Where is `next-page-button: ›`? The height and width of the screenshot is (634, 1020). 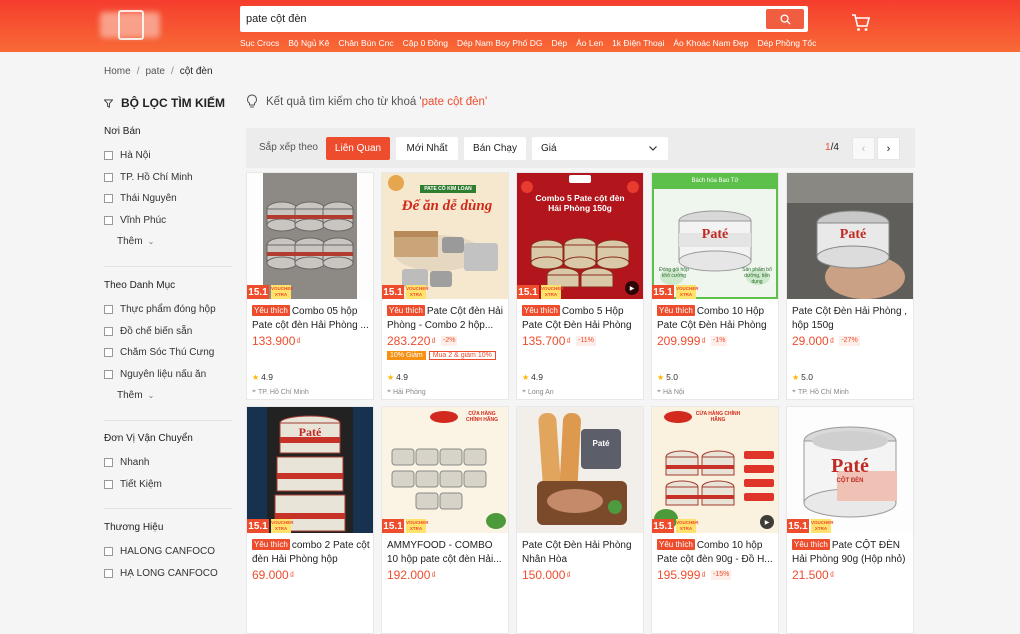
next-page-button: › is located at coordinates (888, 148).